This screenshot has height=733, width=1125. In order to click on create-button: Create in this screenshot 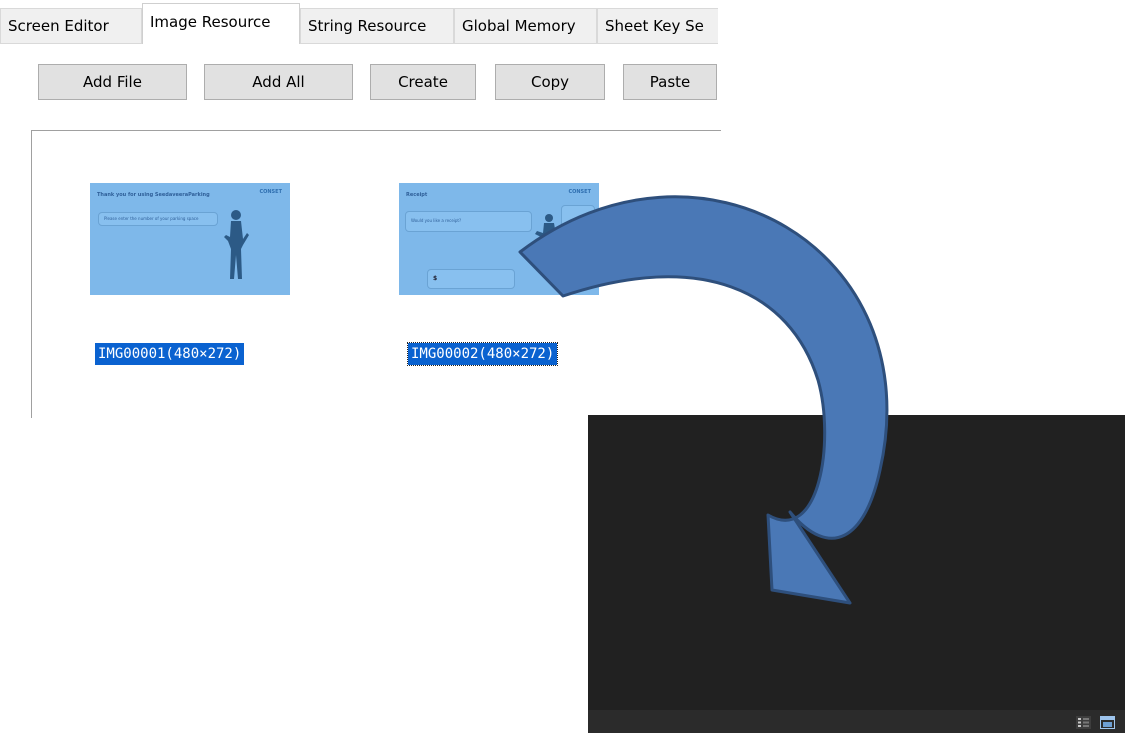, I will do `click(423, 82)`.